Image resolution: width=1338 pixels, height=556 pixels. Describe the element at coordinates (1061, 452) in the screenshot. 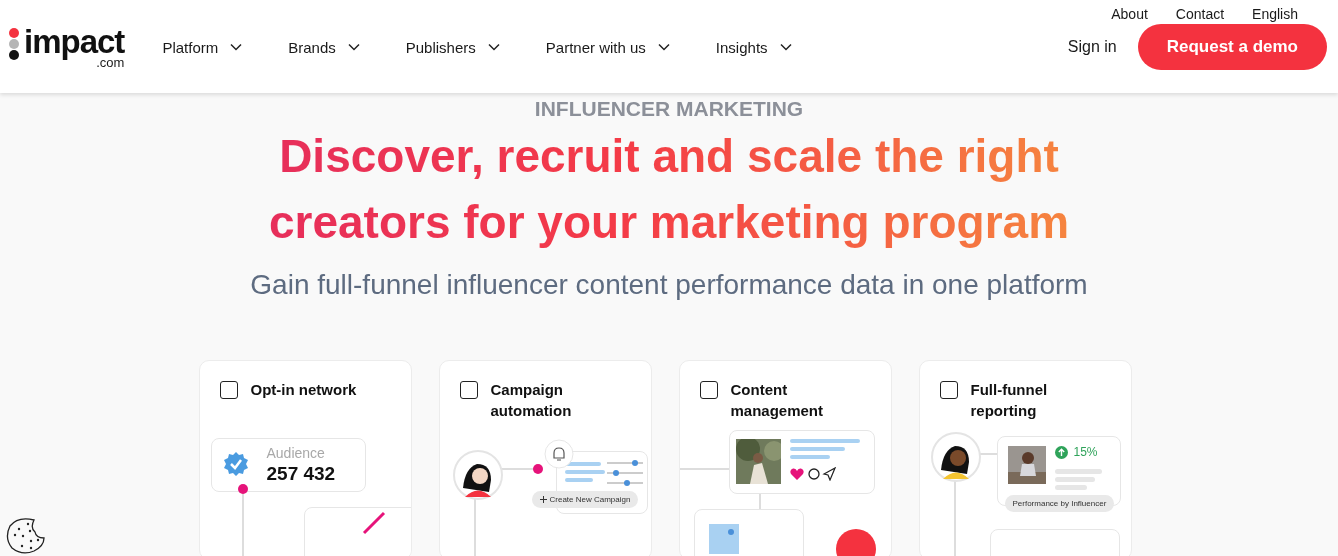

I see `up-arrow-icon` at that location.